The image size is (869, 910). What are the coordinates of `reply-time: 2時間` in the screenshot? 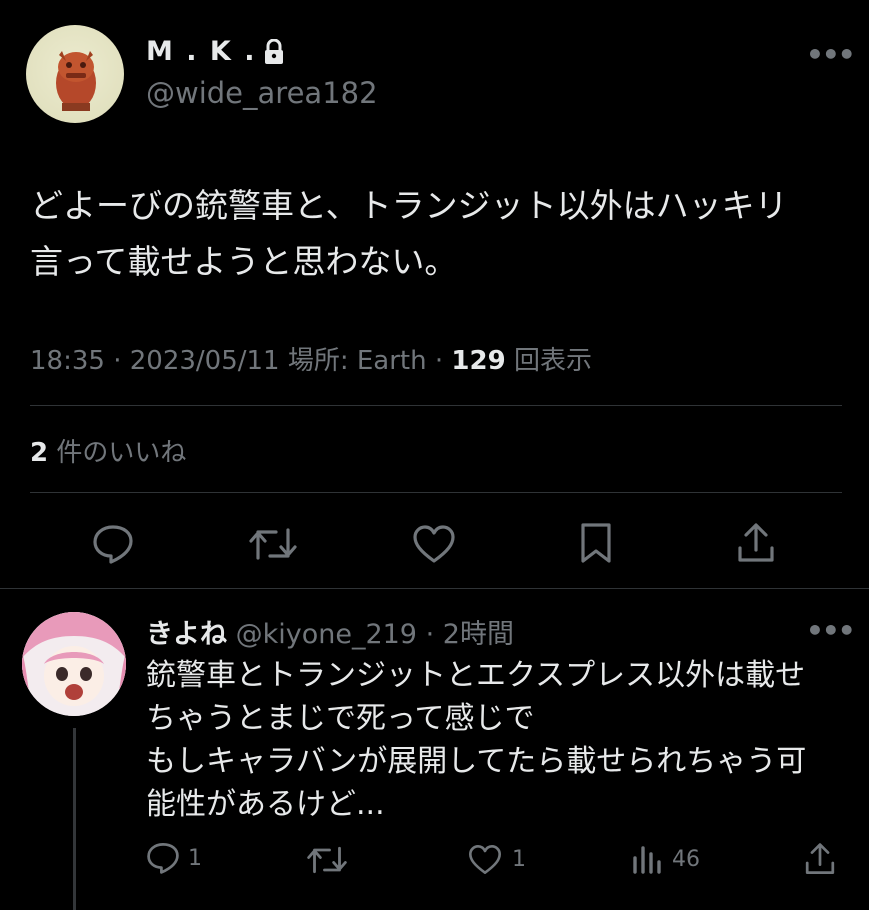 It's located at (478, 634).